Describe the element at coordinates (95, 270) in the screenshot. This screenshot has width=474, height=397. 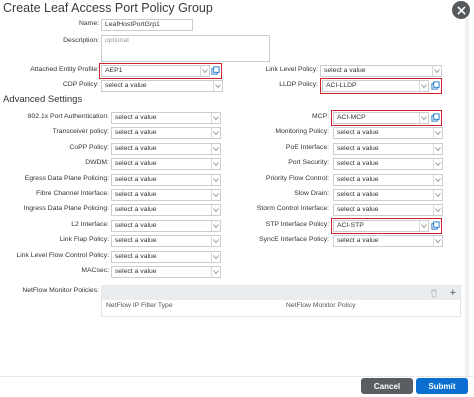
I see `macsec-label: MACsec:` at that location.